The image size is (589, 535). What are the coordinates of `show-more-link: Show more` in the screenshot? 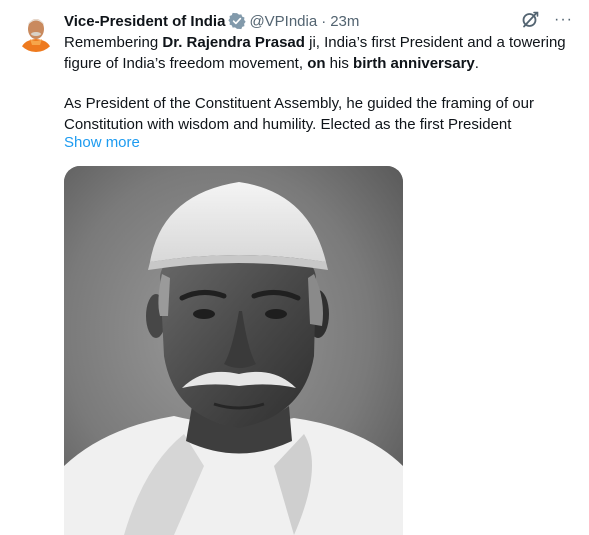 It's located at (102, 143).